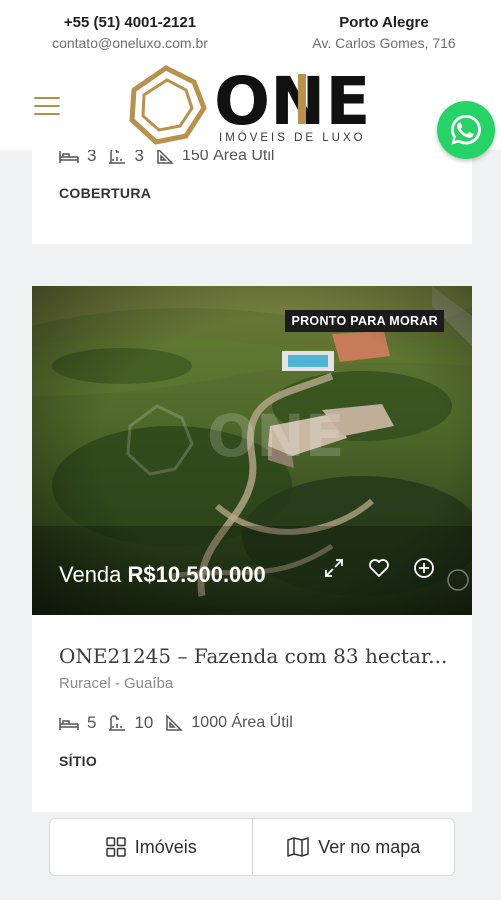  I want to click on area-feature: 1000 Área Útil, so click(229, 723).